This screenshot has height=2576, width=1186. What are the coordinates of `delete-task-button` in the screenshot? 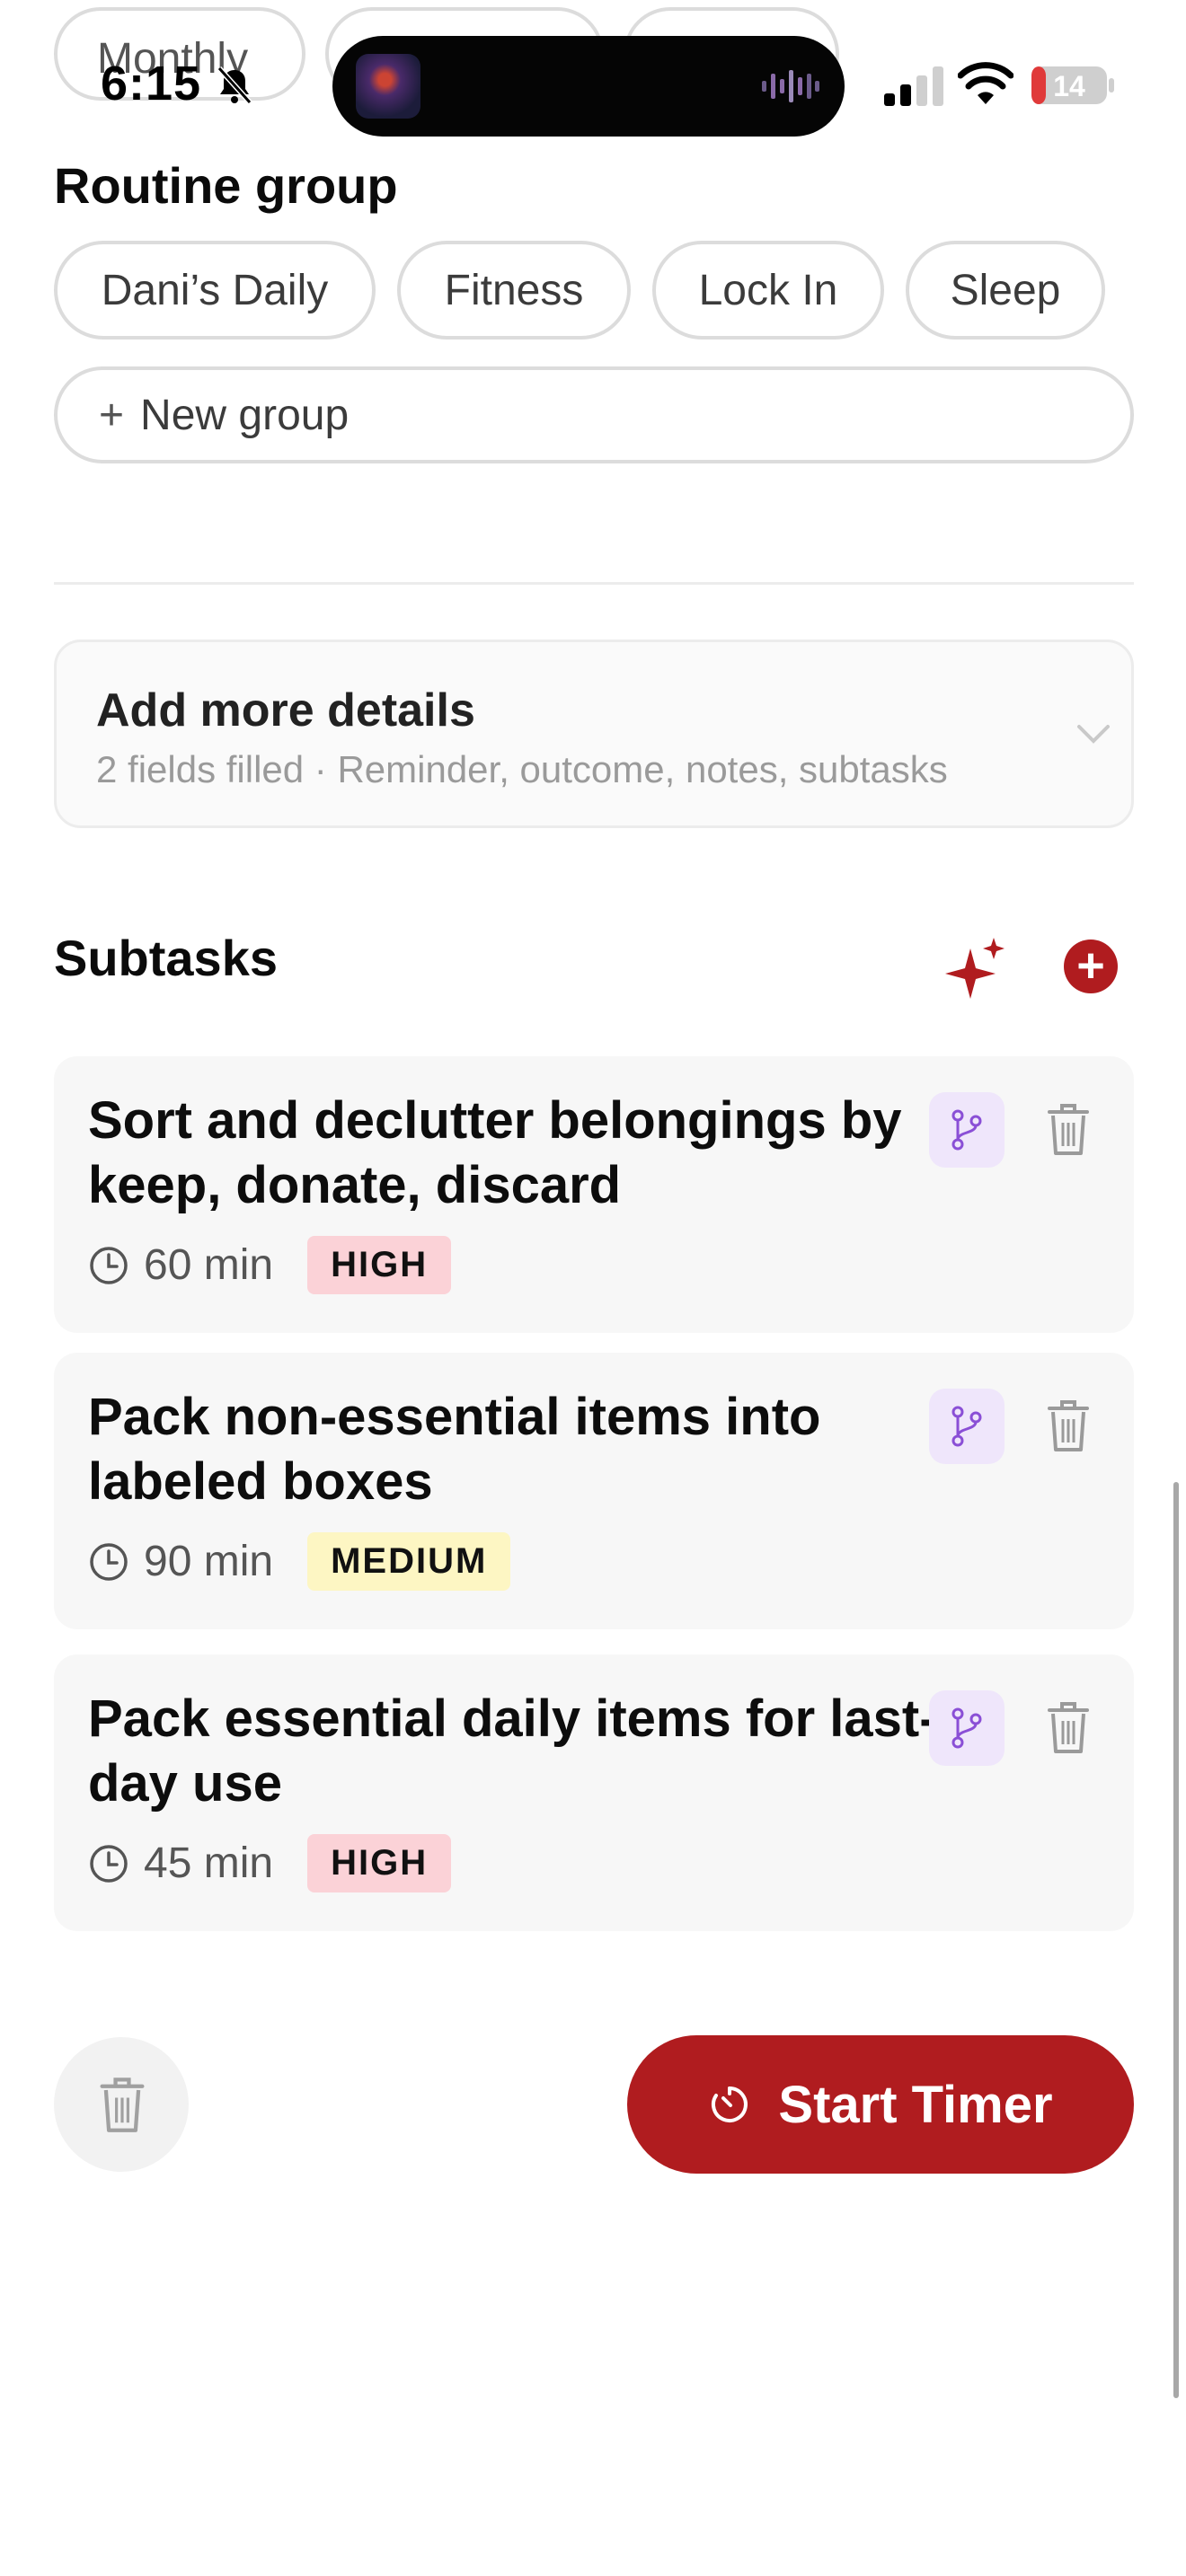 It's located at (122, 2104).